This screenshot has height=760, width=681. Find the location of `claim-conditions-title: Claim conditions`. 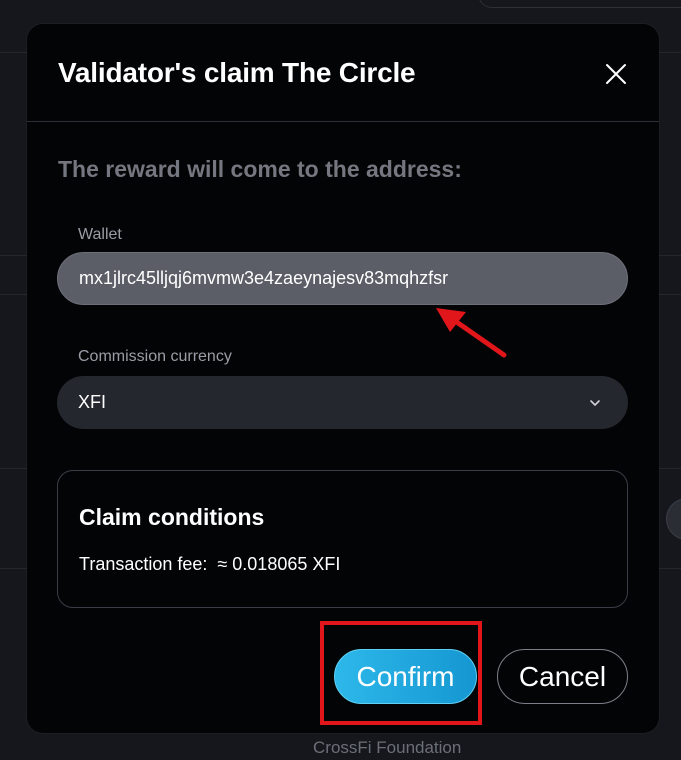

claim-conditions-title: Claim conditions is located at coordinates (172, 517).